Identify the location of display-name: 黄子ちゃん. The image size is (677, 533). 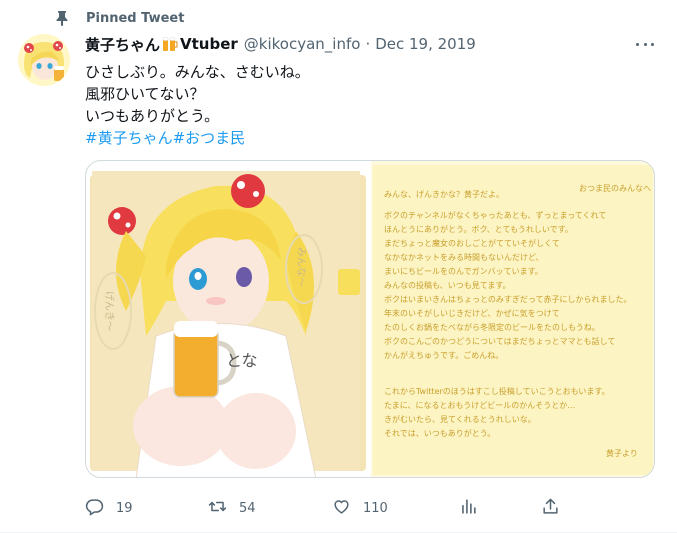
(122, 44).